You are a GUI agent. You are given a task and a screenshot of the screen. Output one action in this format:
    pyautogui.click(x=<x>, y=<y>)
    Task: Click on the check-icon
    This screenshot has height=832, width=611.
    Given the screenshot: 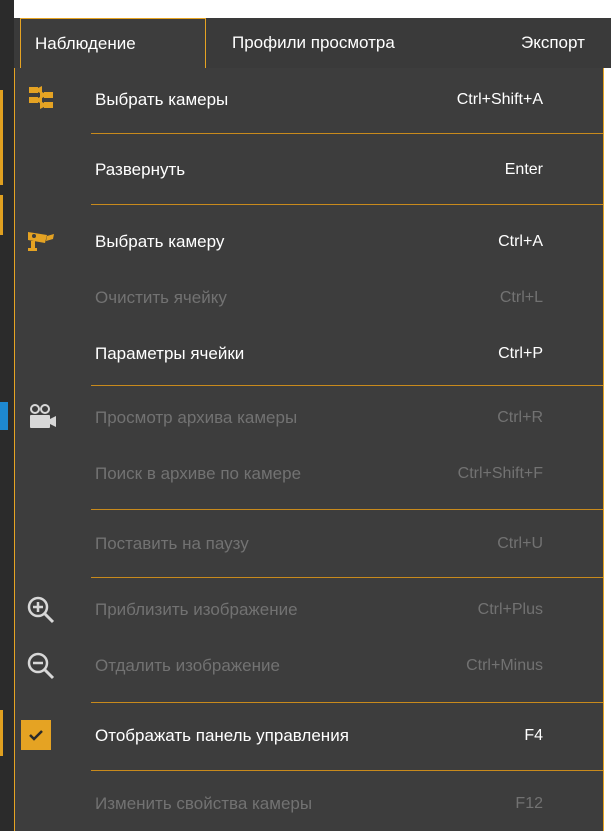 What is the action you would take?
    pyautogui.click(x=36, y=735)
    